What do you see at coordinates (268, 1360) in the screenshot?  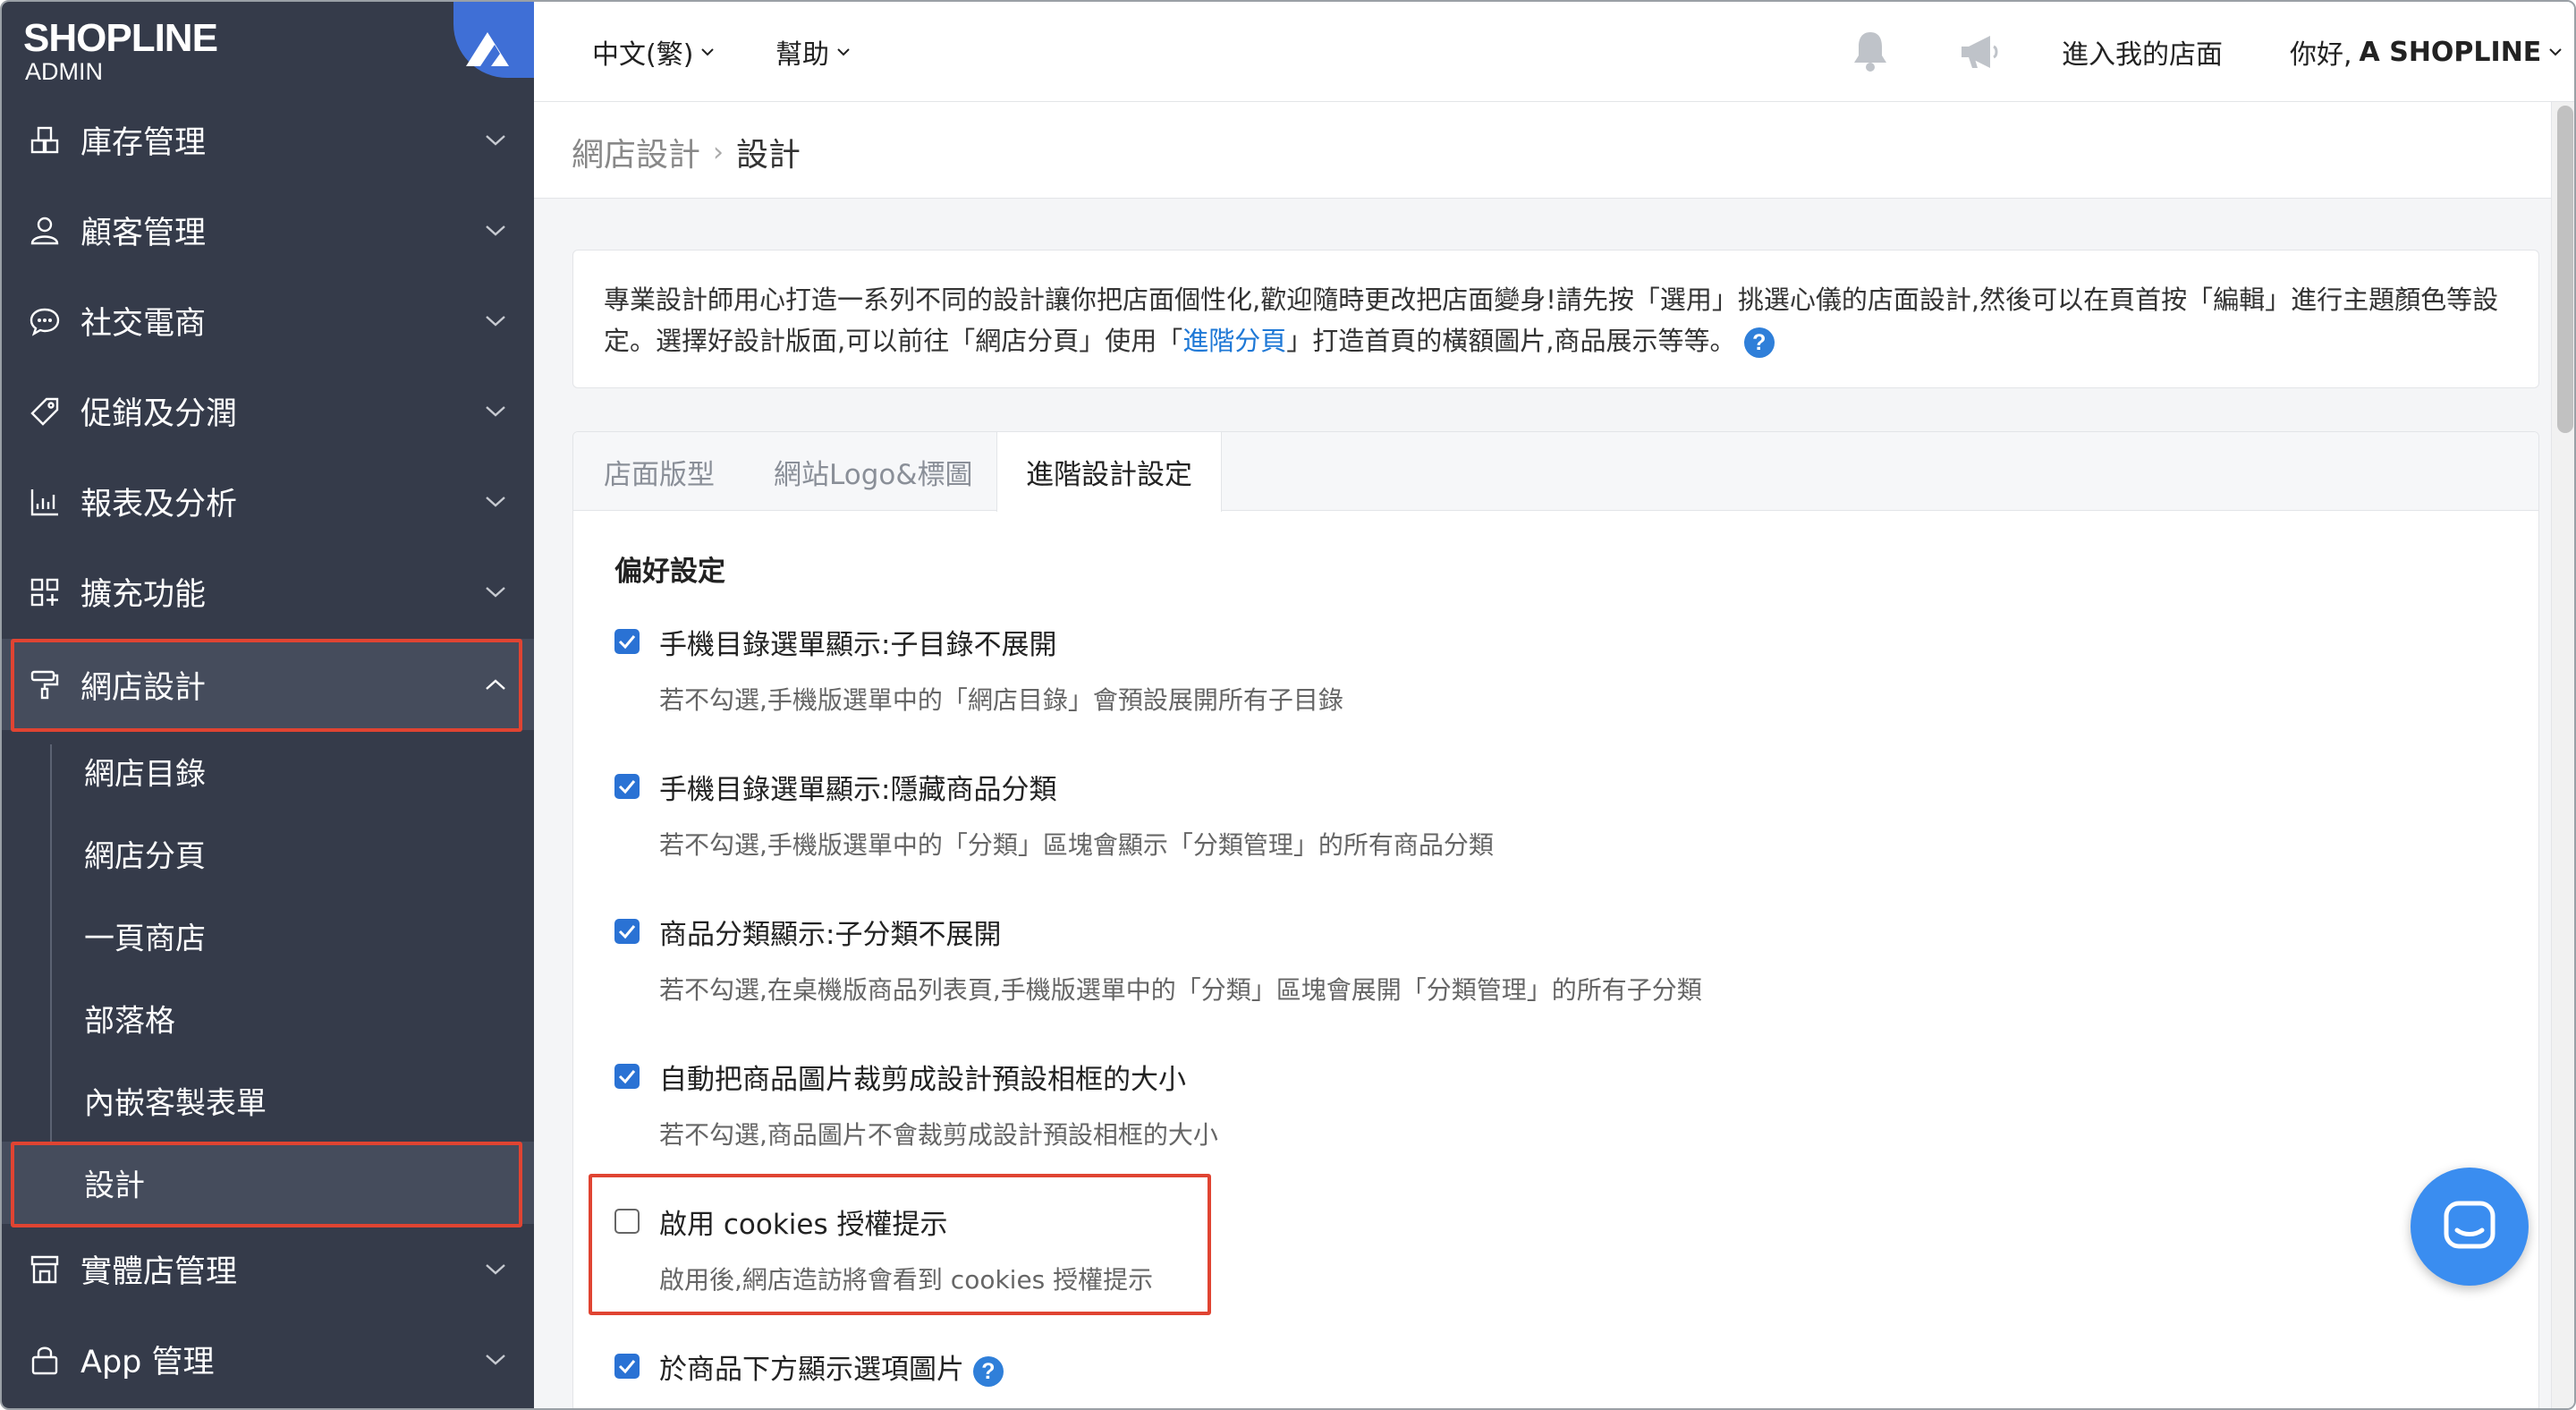 I see `sidebar-item-app-management: App 管理` at bounding box center [268, 1360].